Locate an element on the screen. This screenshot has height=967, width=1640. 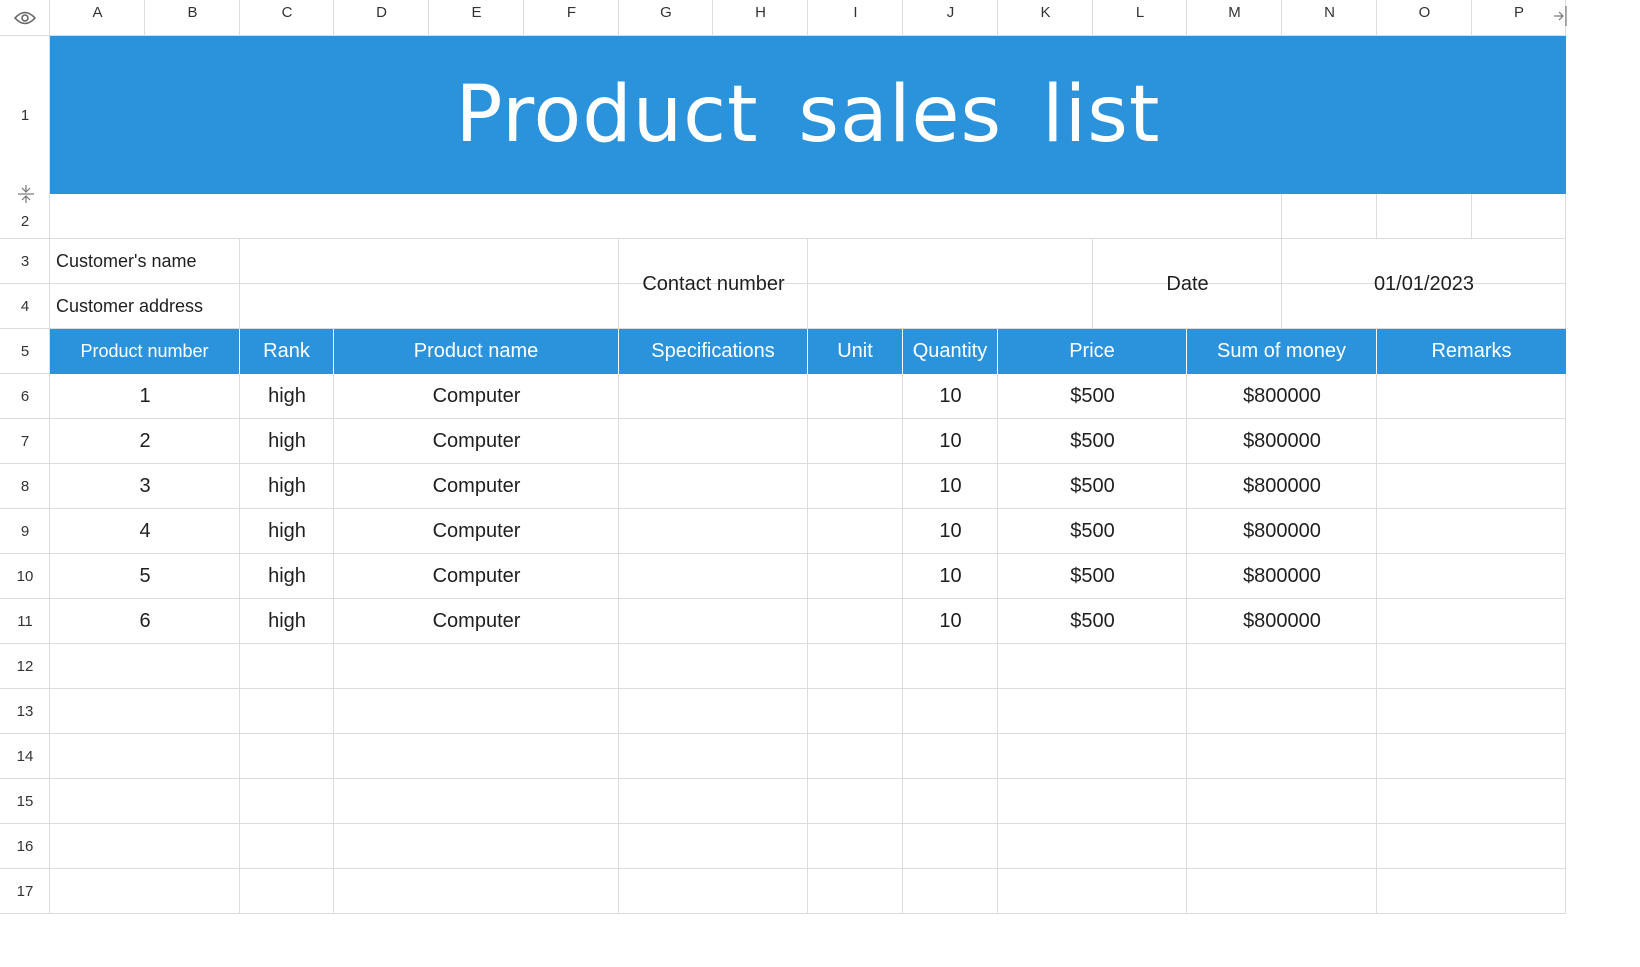
table-cell: 3 is located at coordinates (145, 486).